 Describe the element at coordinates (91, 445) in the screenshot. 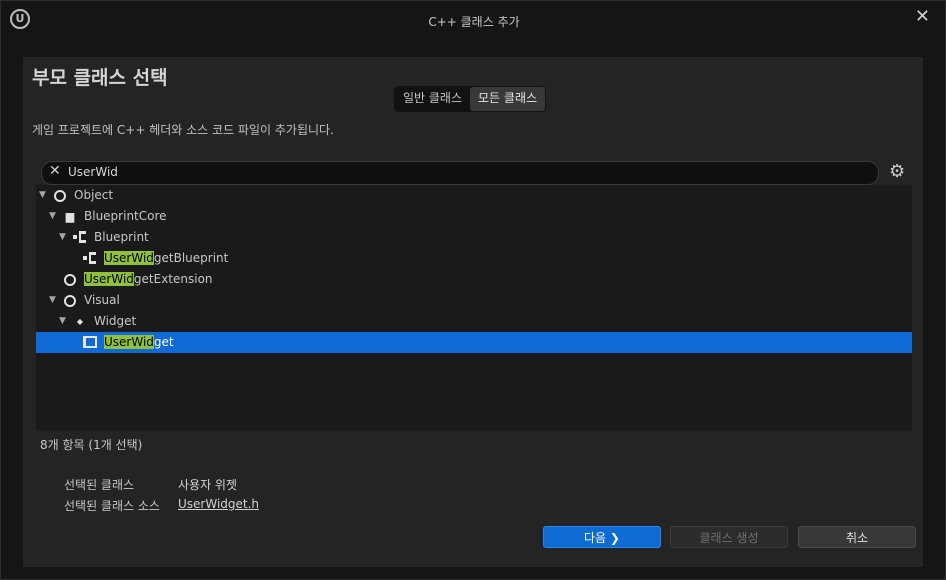

I see `item-count: 8개 항목 (1개 선택)` at that location.